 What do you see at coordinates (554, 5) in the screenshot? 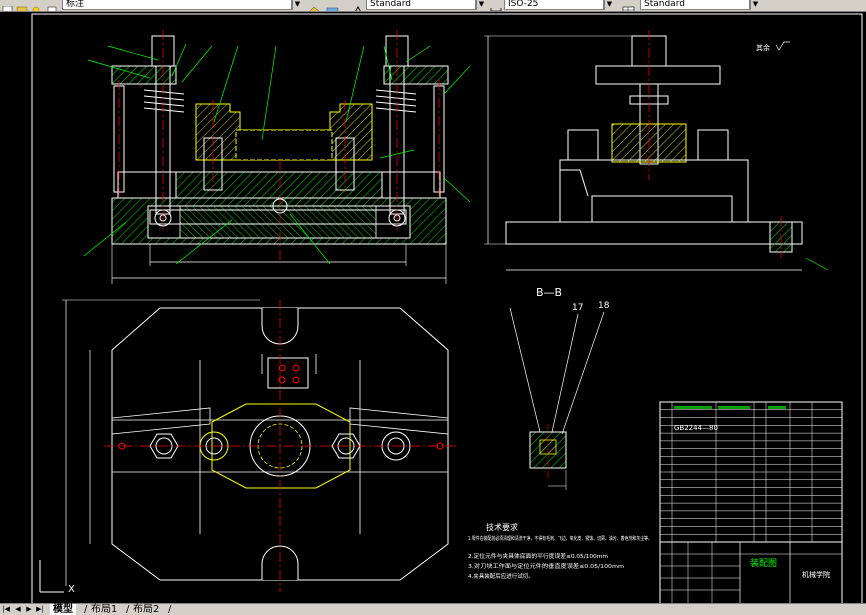
I see `dim-style-combo: ISO-25` at bounding box center [554, 5].